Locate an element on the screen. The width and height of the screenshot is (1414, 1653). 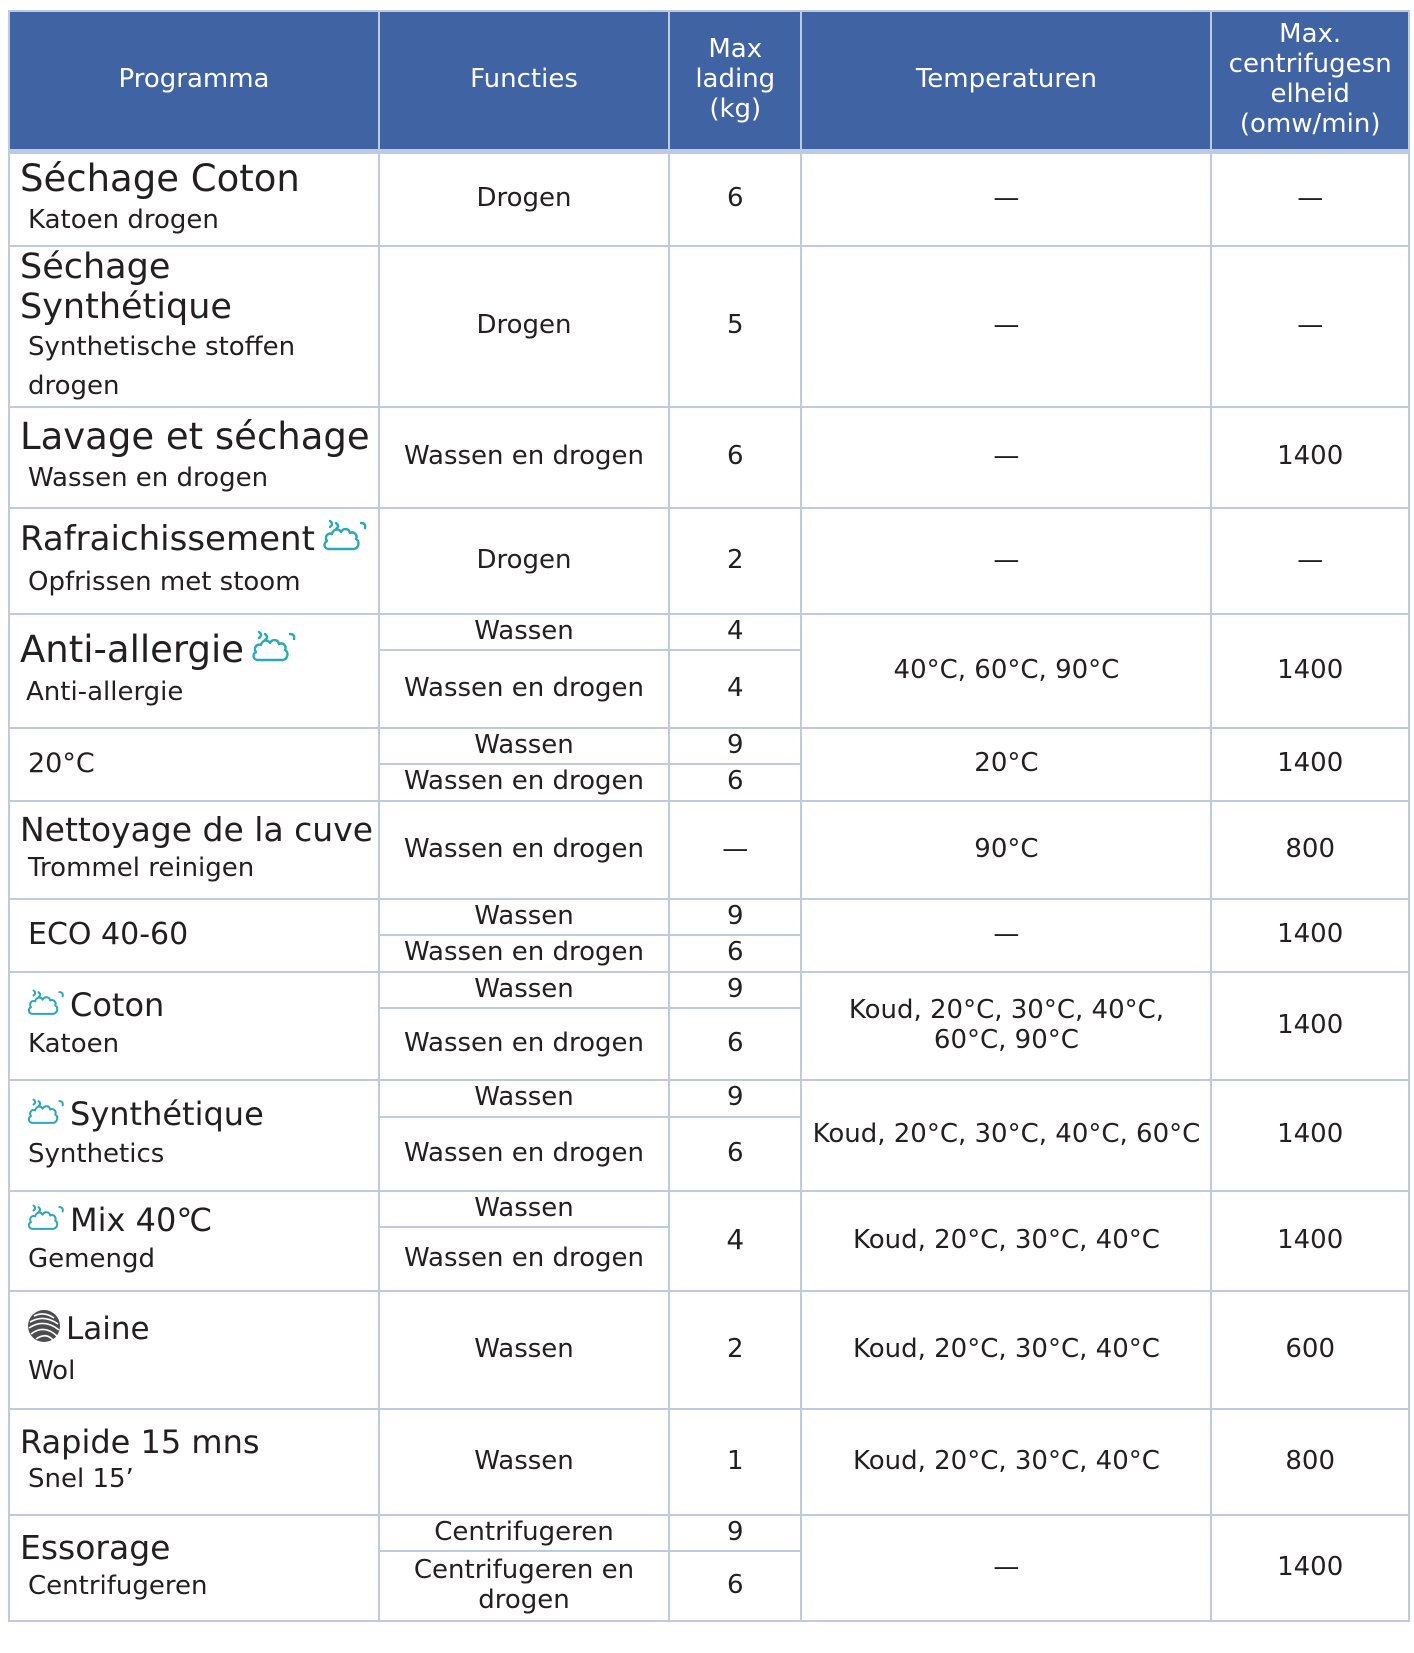
load-cell: — is located at coordinates (735, 849).